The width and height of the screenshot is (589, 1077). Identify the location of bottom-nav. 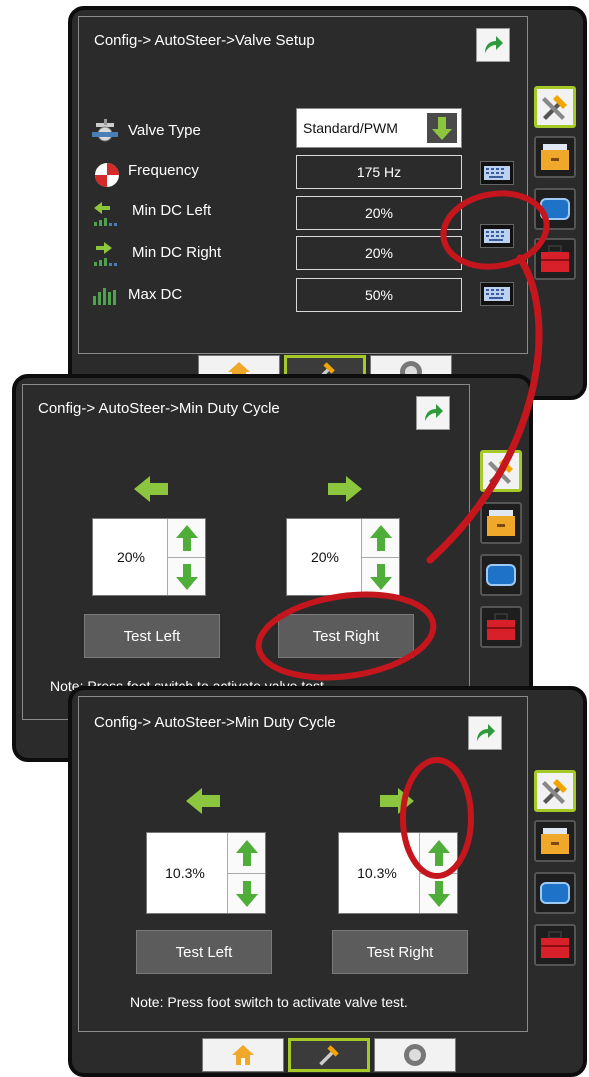
(329, 1055).